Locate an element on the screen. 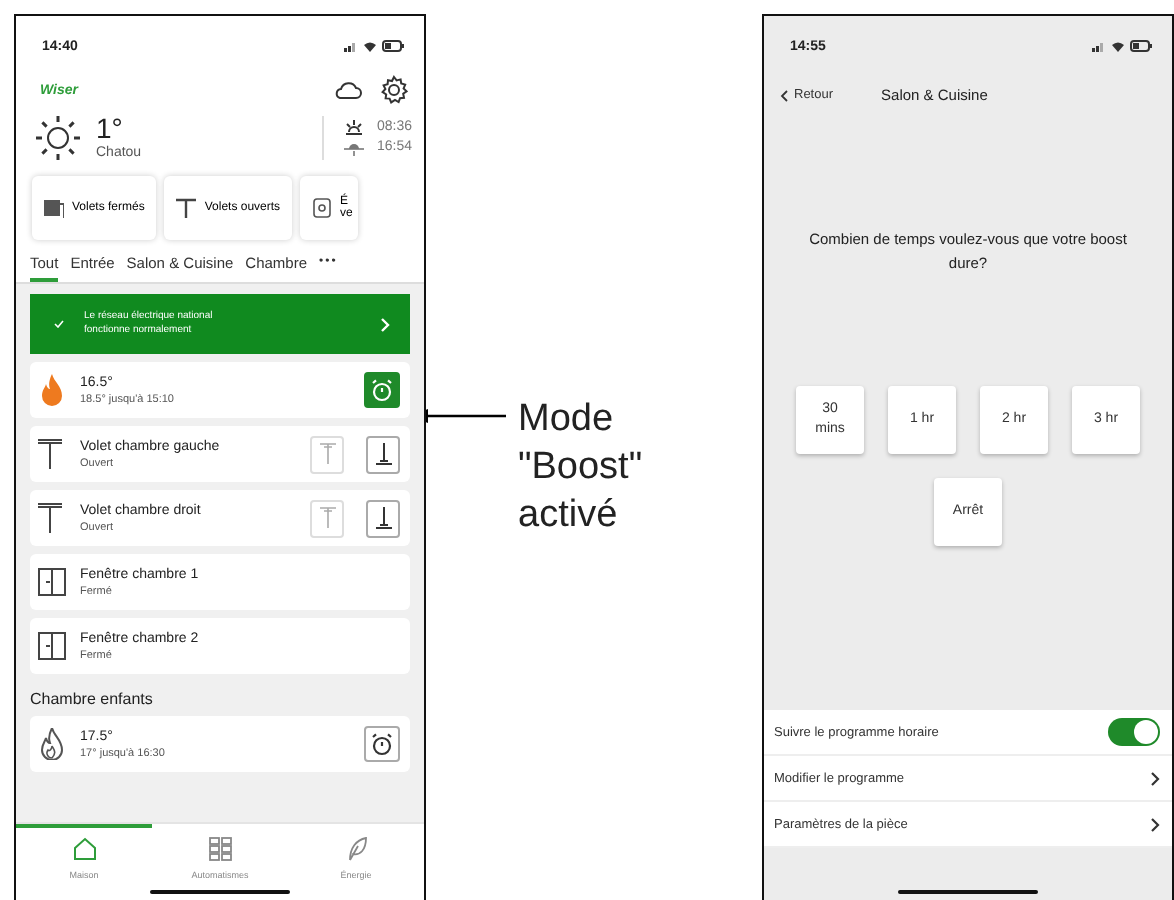  leaf-icon is located at coordinates (356, 849).